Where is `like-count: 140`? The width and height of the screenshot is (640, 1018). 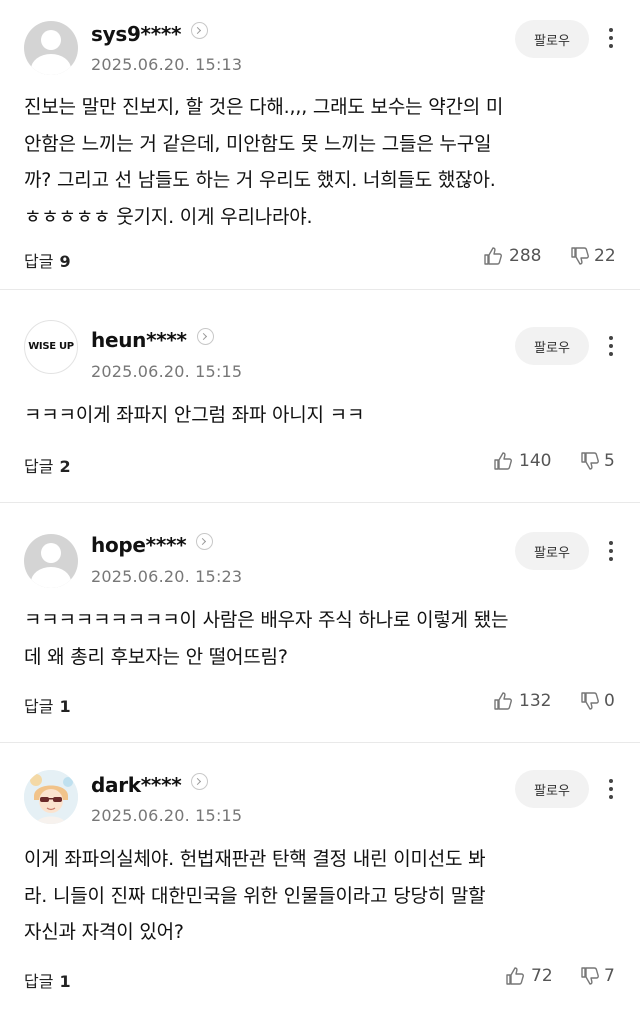
like-count: 140 is located at coordinates (535, 461).